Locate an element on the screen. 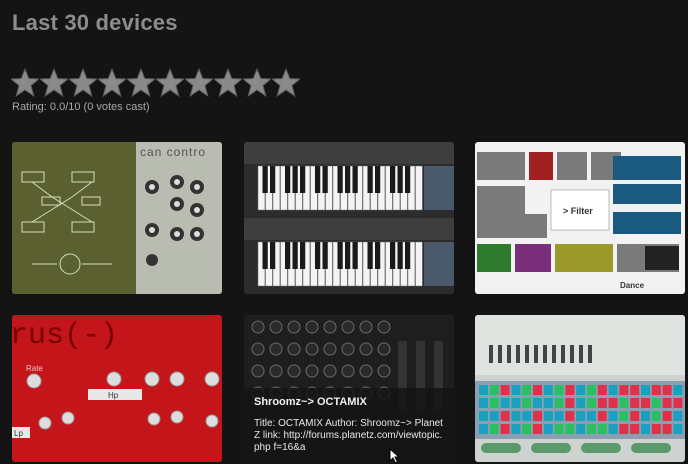 The width and height of the screenshot is (688, 464). thumbnail-image: can contro is located at coordinates (117, 218).